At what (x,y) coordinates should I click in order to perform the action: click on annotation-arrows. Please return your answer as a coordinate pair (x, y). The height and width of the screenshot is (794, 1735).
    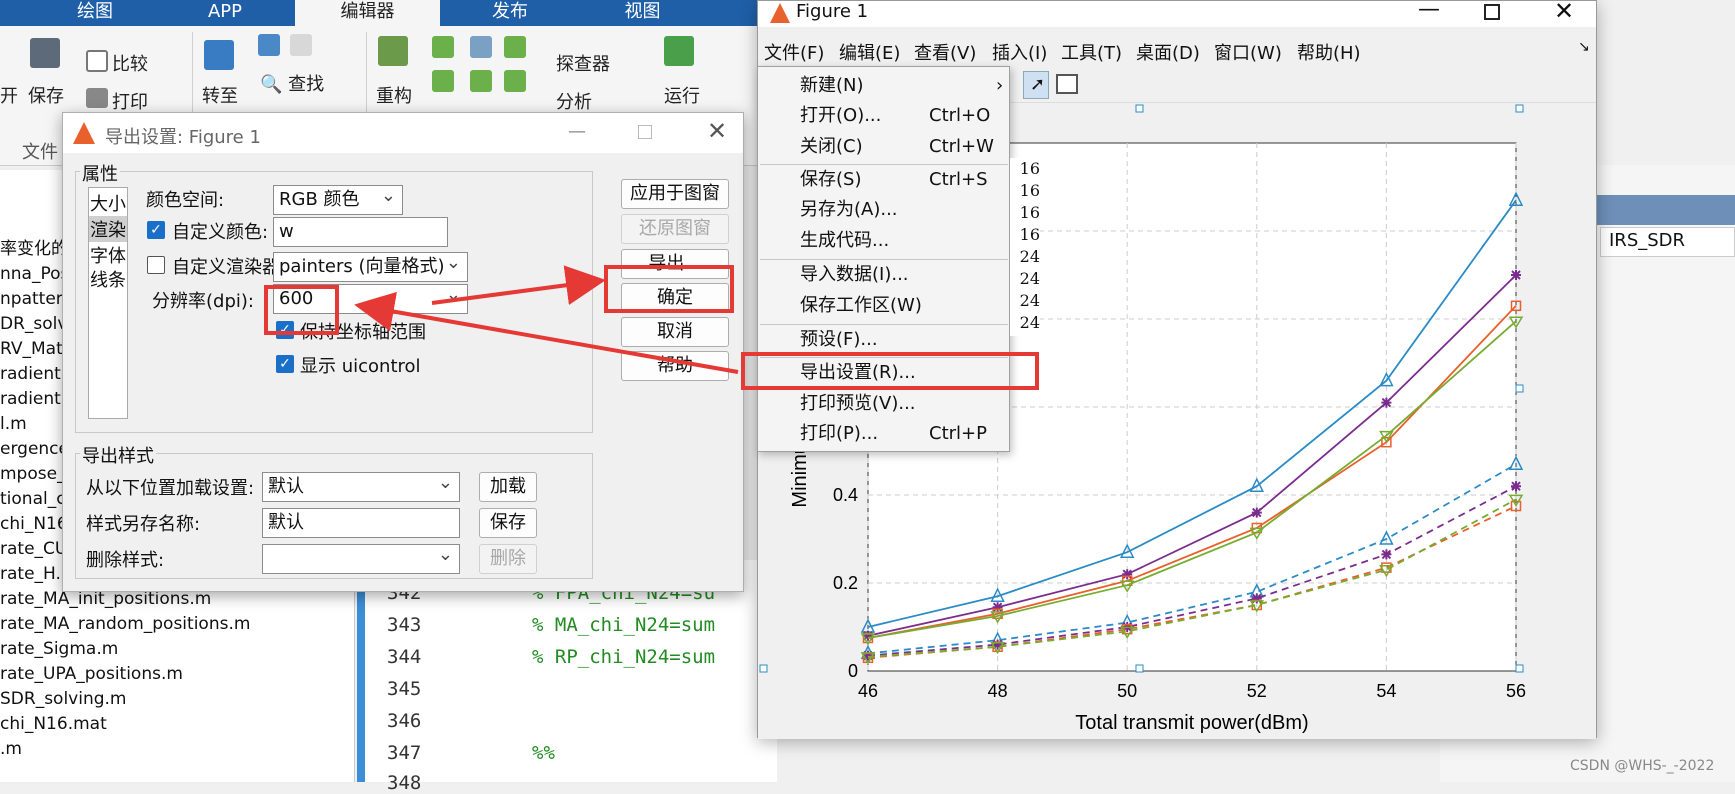
    Looking at the image, I should click on (546, 319).